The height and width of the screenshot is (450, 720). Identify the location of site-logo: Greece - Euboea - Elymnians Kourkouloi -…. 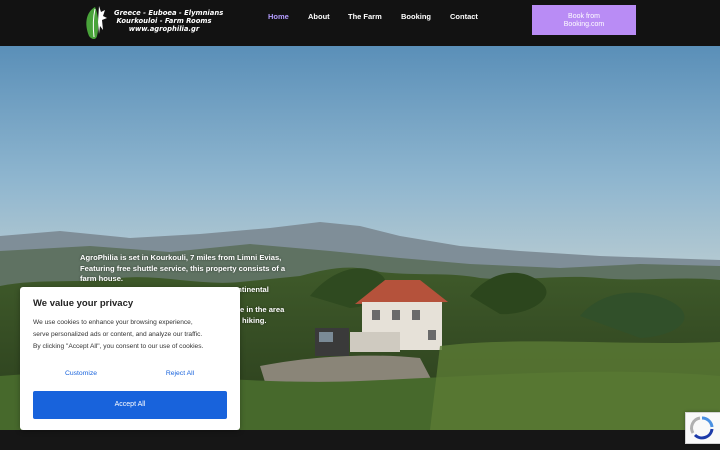
(152, 23).